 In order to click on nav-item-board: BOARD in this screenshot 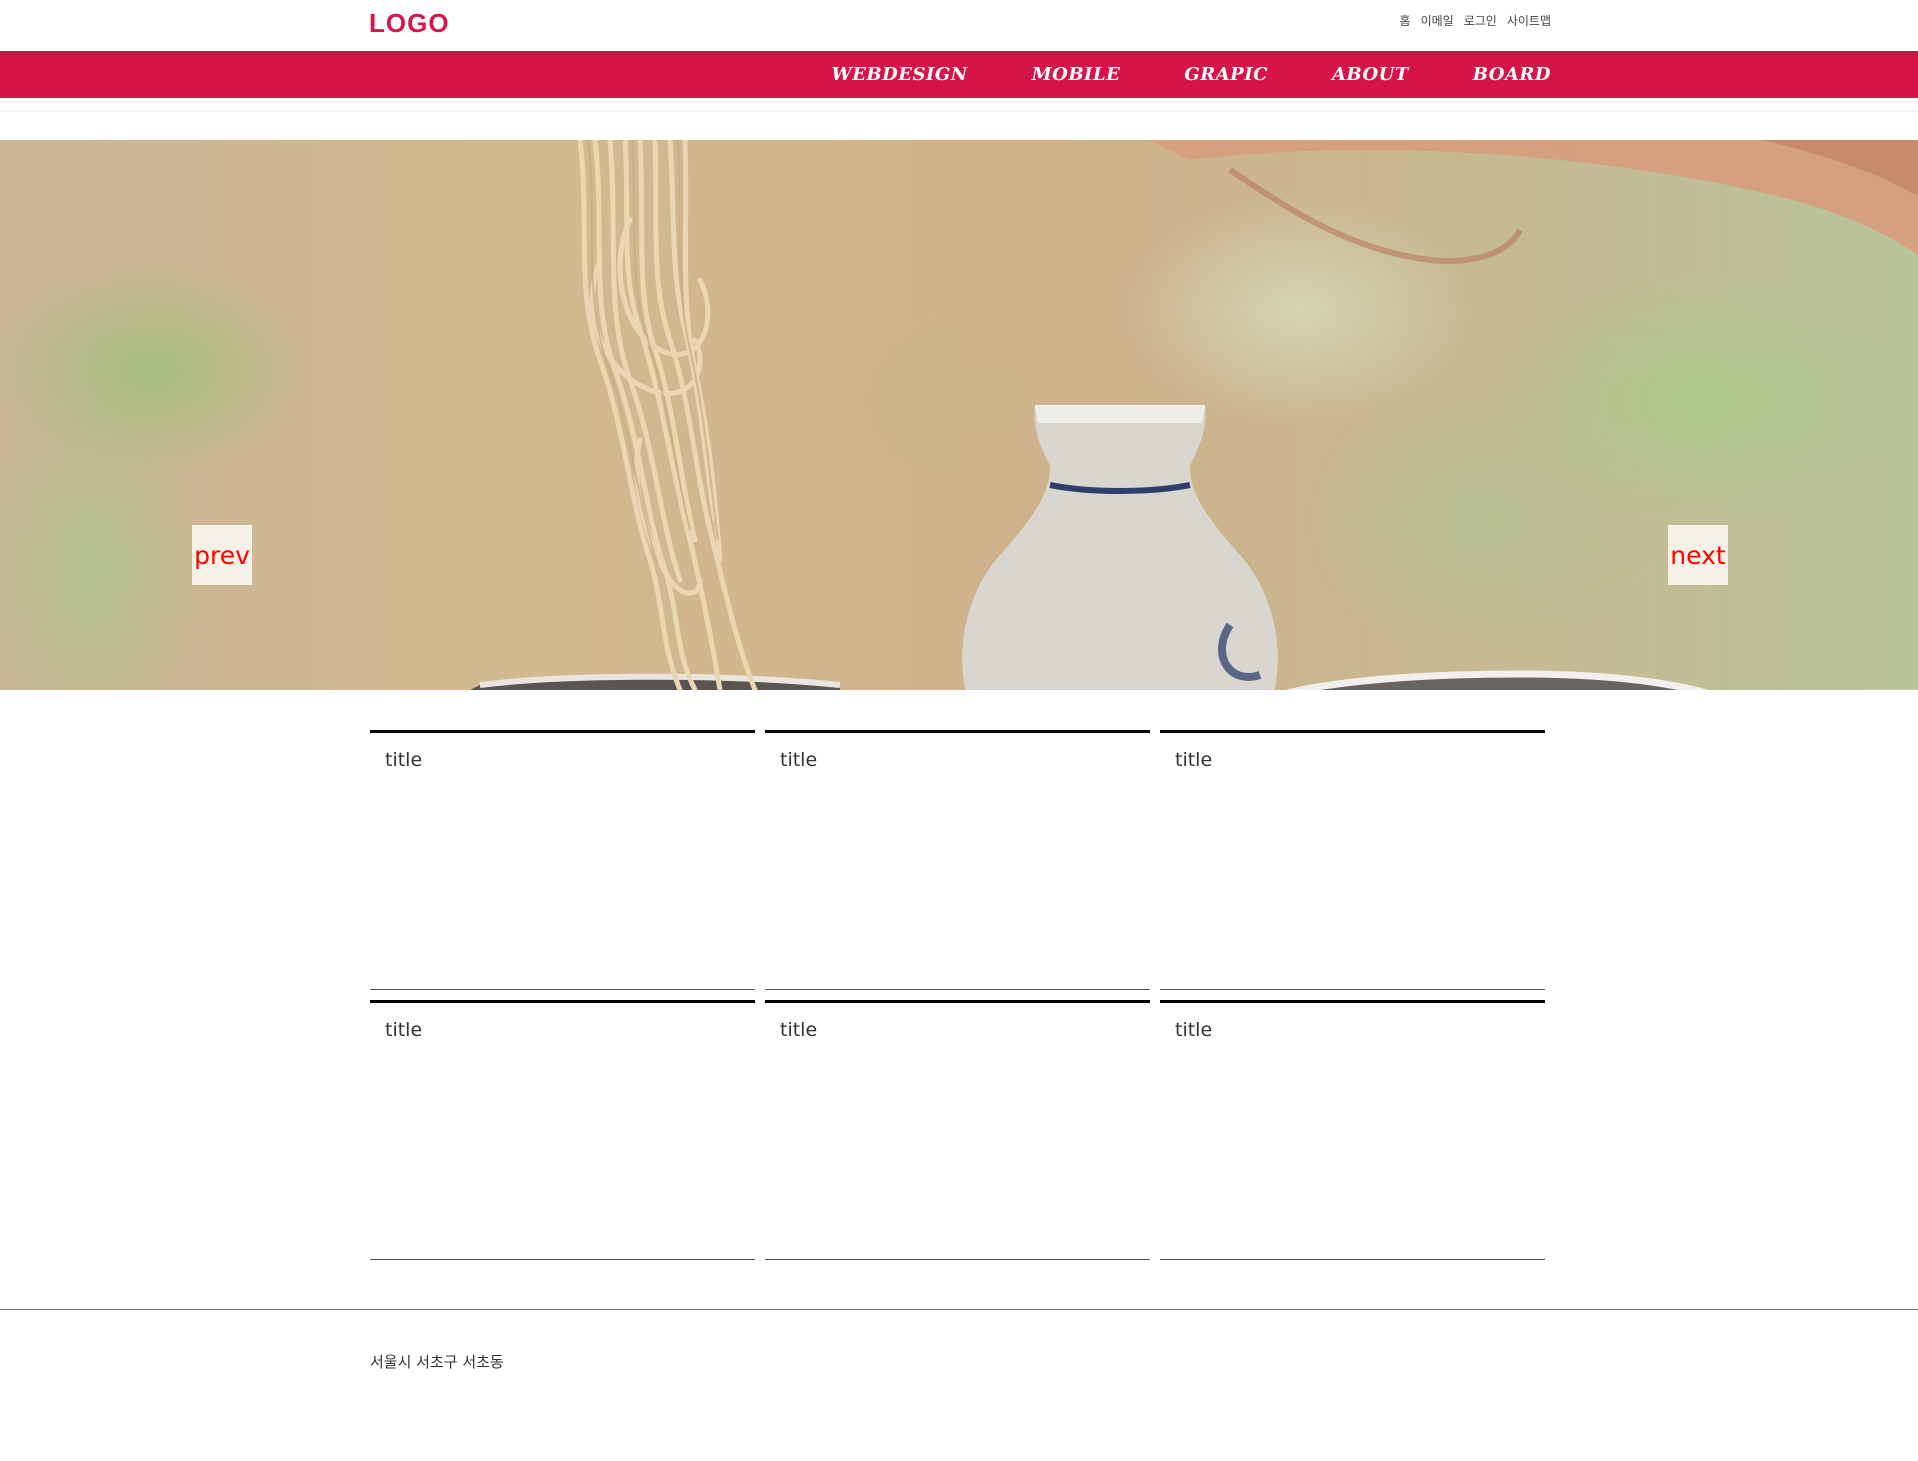, I will do `click(1512, 74)`.